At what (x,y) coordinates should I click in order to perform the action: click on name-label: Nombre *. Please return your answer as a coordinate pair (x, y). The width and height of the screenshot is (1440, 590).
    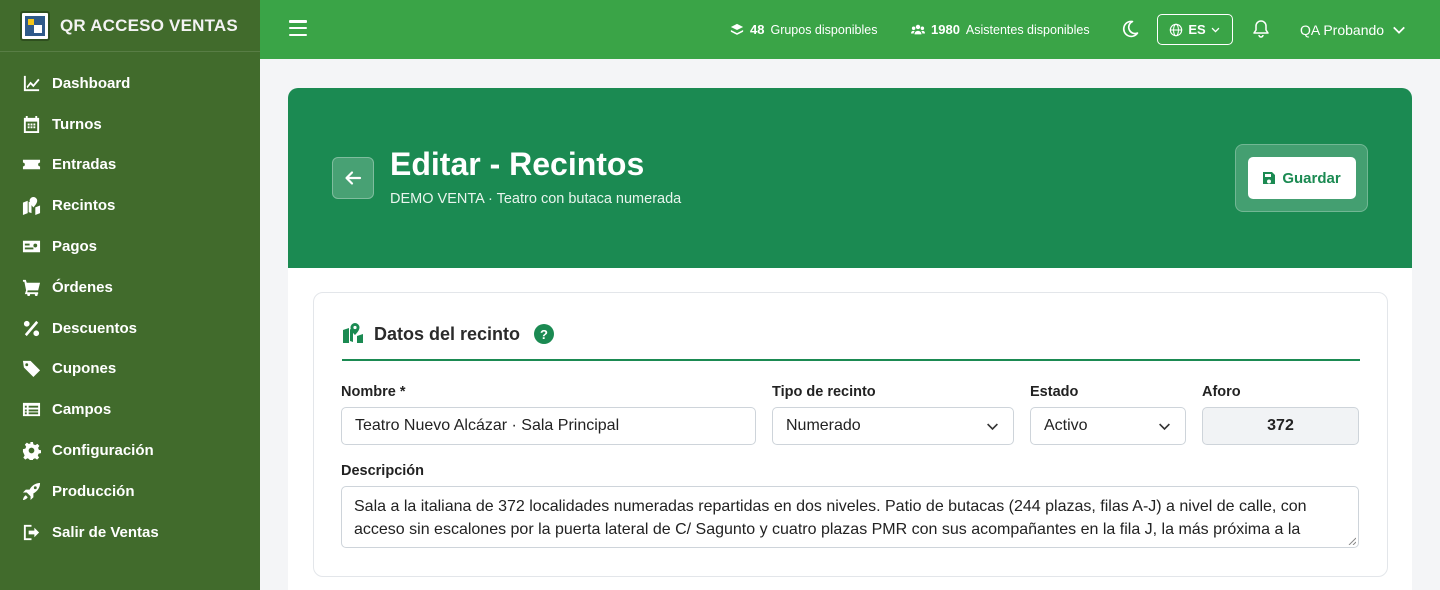
    Looking at the image, I should click on (373, 392).